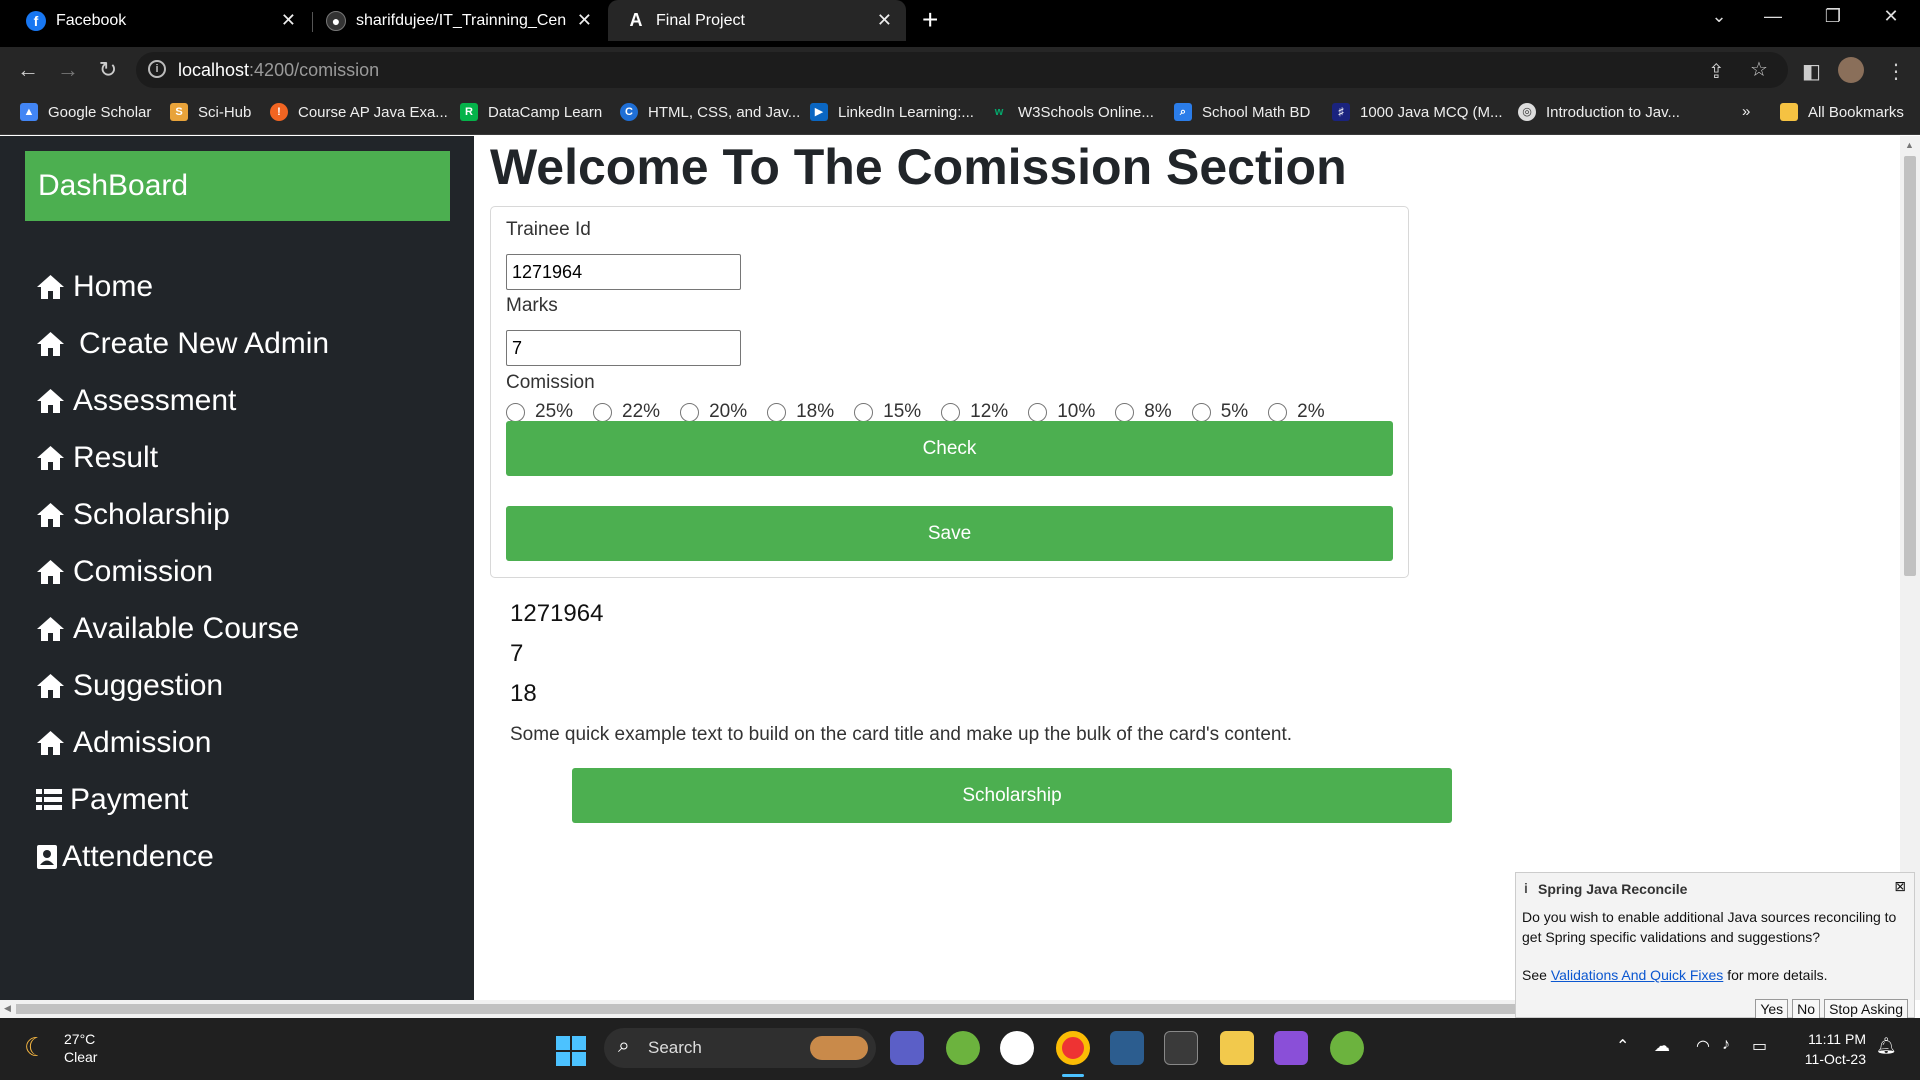  I want to click on menu-kebab-icon: ⋮, so click(1896, 71).